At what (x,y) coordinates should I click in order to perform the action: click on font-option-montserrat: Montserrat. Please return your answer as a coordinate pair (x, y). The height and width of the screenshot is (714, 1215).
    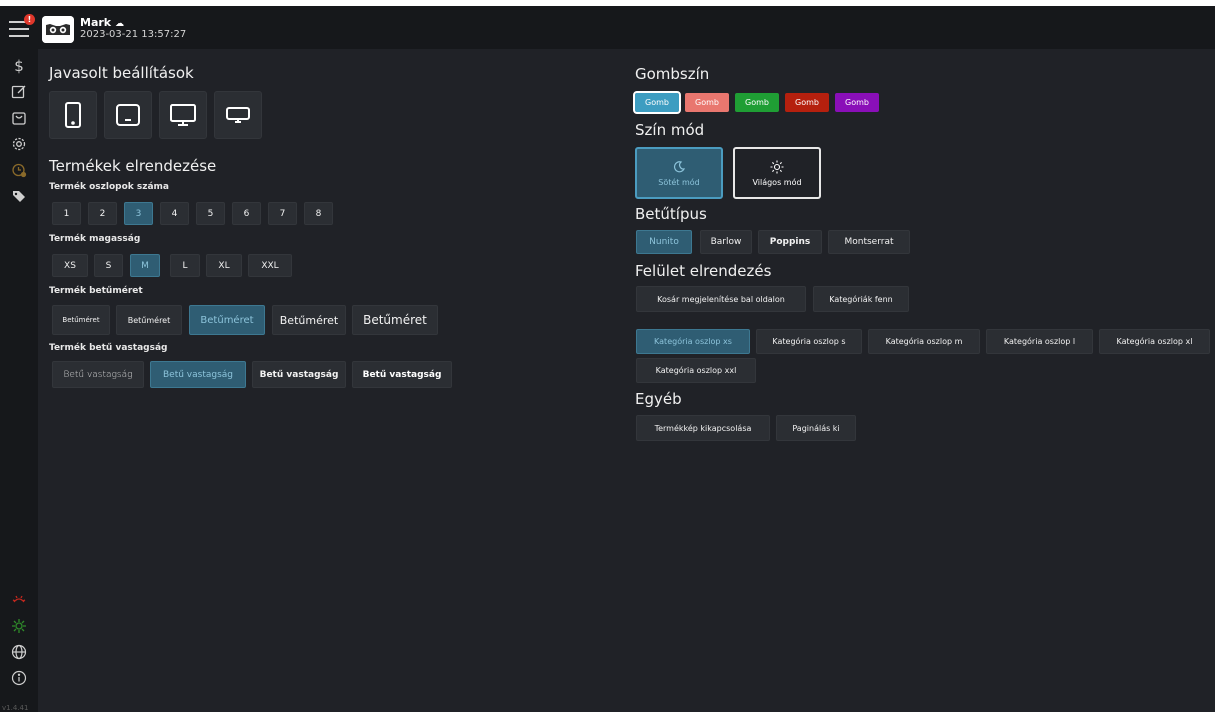
    Looking at the image, I should click on (869, 242).